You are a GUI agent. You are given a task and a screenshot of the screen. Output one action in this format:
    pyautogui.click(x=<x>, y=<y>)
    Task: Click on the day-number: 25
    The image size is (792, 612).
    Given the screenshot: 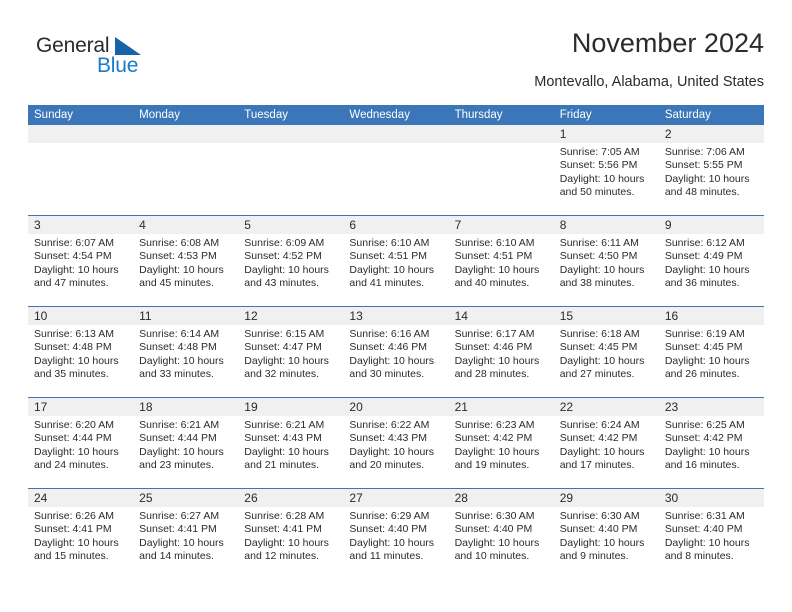 What is the action you would take?
    pyautogui.click(x=186, y=498)
    